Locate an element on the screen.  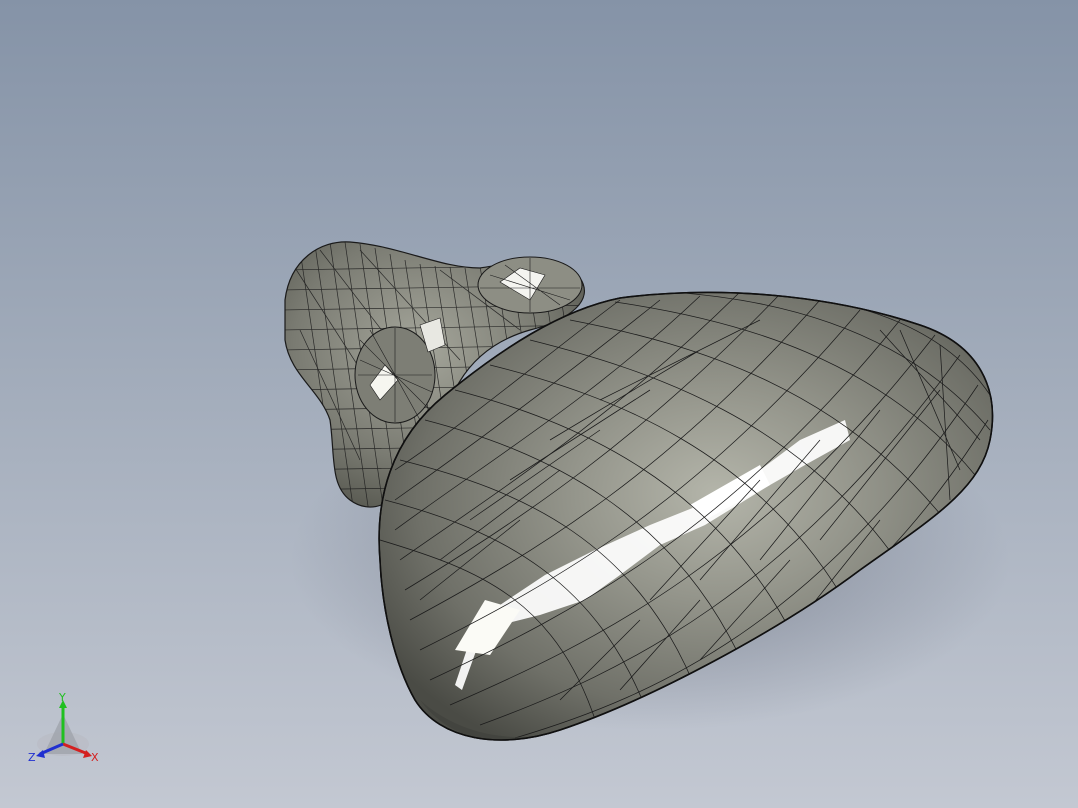
x-axis-label: X is located at coordinates (95, 757).